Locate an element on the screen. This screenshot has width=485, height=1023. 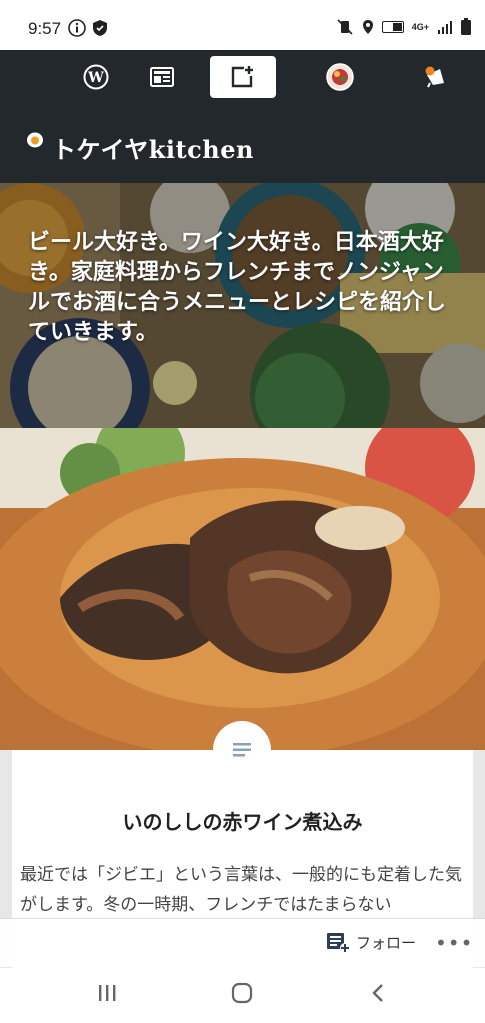
reader-button is located at coordinates (162, 77).